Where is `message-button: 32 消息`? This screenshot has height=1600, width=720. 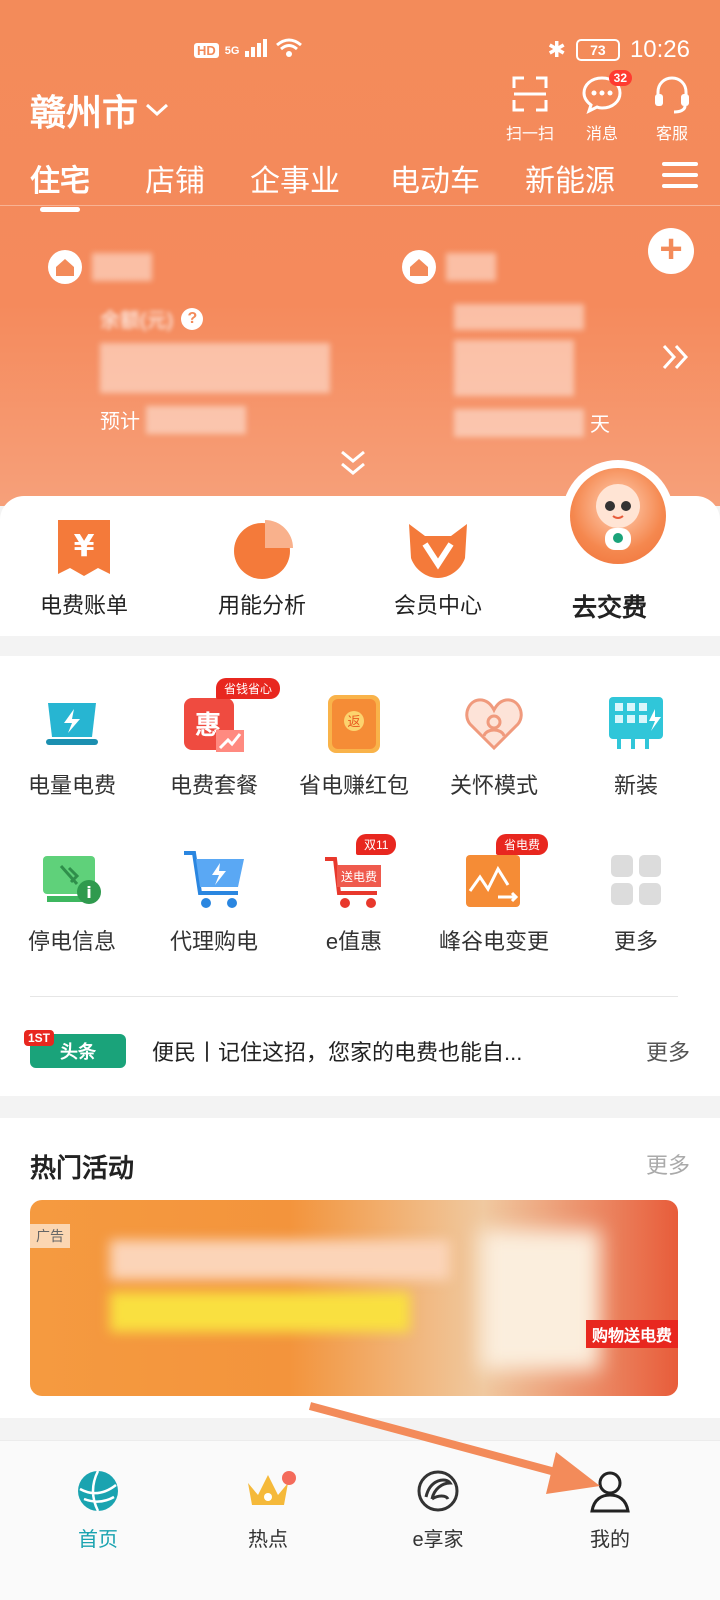
message-button: 32 消息 is located at coordinates (606, 107).